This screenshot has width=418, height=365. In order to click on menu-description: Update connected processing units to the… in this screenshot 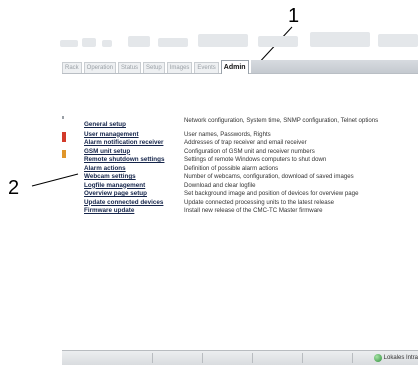, I will do `click(259, 202)`.